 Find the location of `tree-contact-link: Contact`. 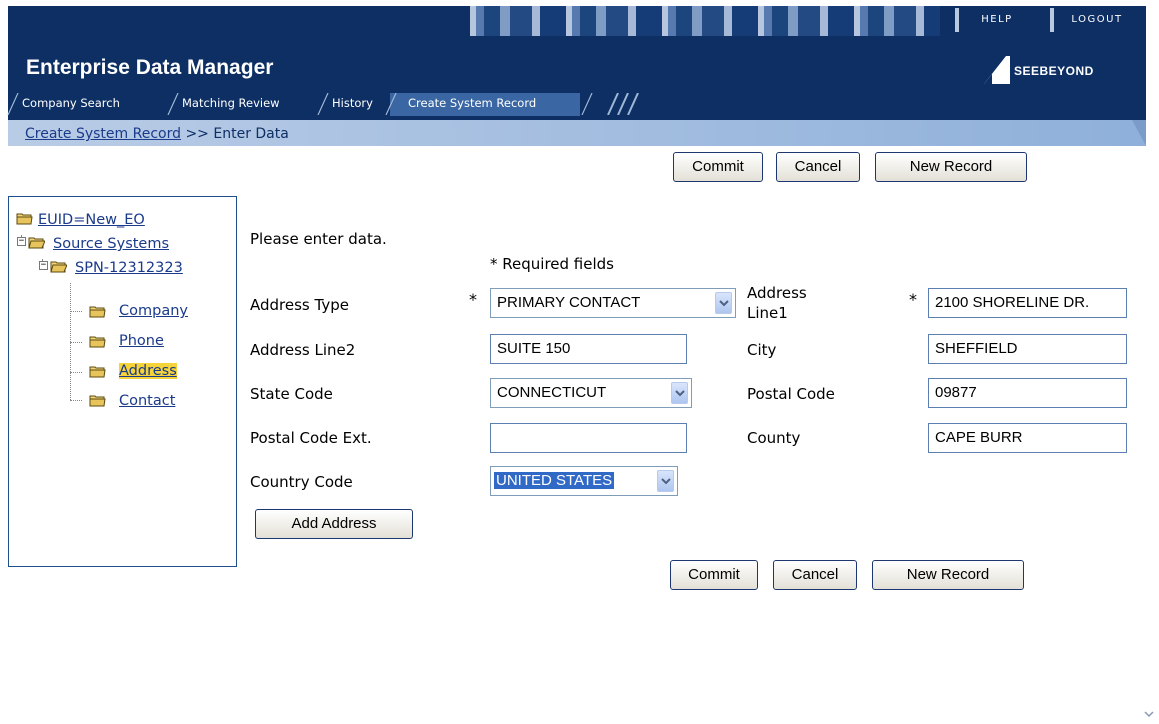

tree-contact-link: Contact is located at coordinates (147, 401).